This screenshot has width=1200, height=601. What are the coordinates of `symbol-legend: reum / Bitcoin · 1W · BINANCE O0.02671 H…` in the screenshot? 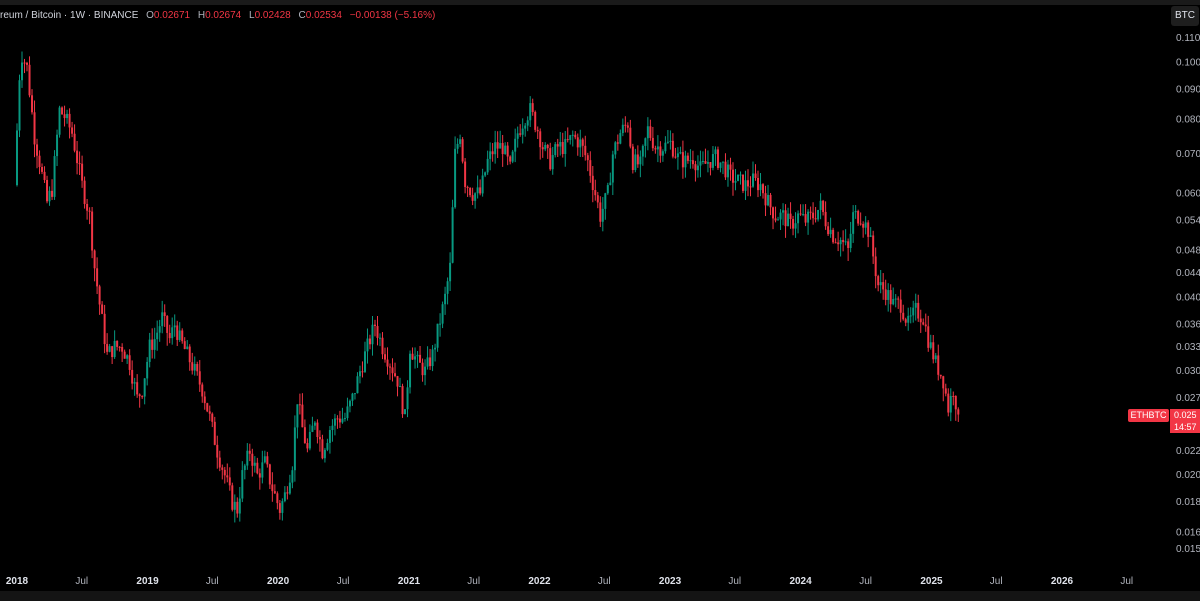 It's located at (217, 16).